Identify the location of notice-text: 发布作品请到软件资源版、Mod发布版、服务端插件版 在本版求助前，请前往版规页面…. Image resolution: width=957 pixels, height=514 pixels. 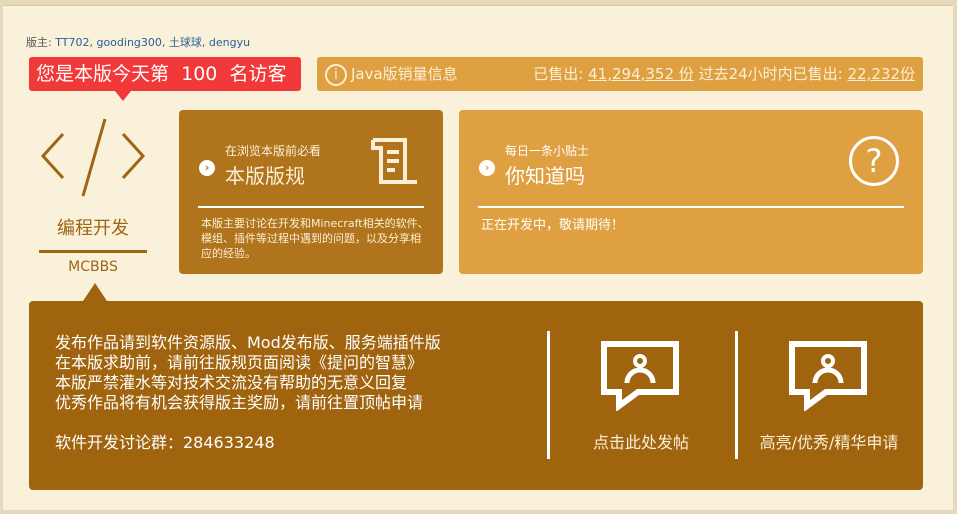
(248, 393).